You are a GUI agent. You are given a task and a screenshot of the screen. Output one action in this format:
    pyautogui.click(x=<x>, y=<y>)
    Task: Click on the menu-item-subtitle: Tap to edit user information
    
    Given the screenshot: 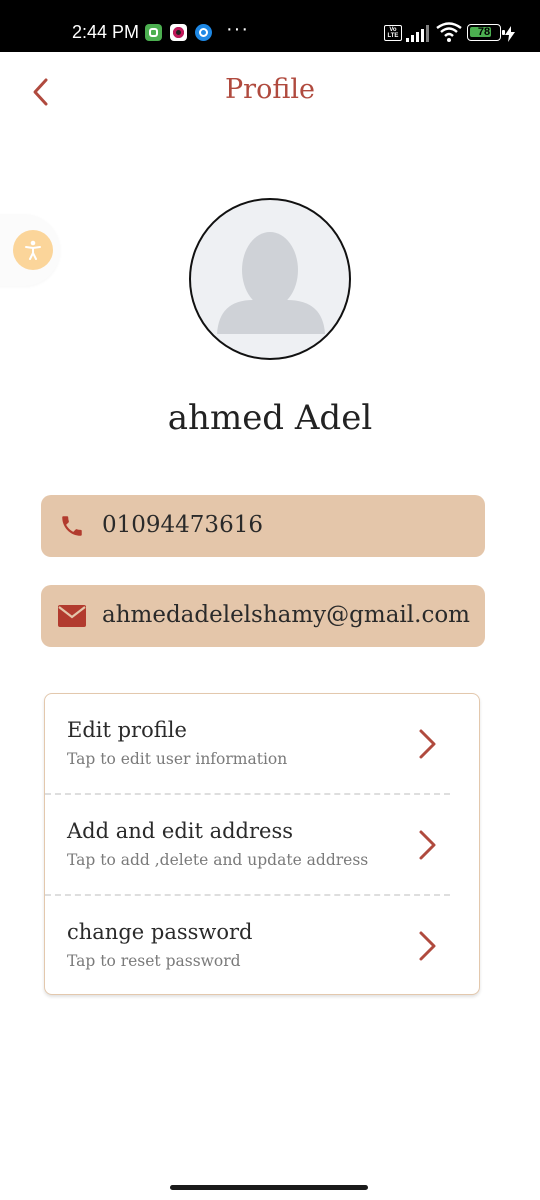 What is the action you would take?
    pyautogui.click(x=177, y=759)
    